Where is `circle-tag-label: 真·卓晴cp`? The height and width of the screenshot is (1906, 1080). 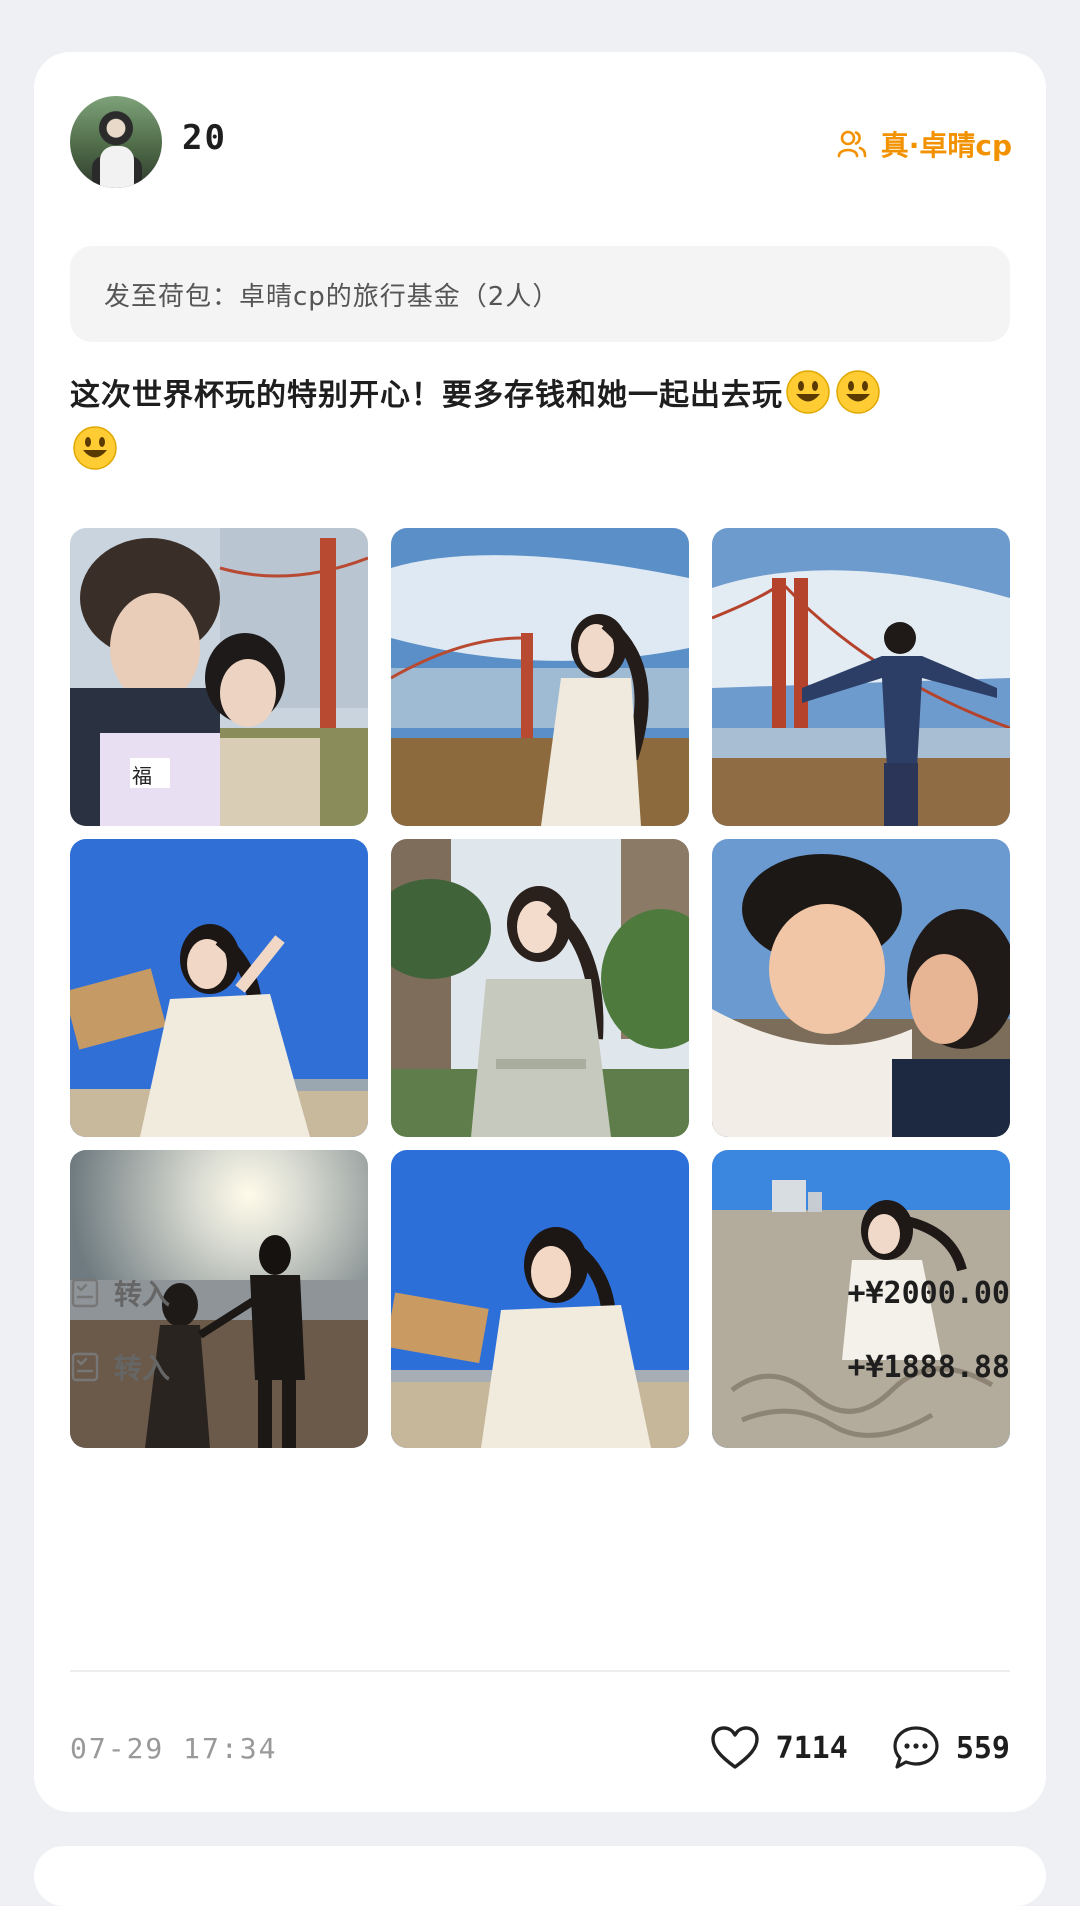 circle-tag-label: 真·卓晴cp is located at coordinates (946, 145).